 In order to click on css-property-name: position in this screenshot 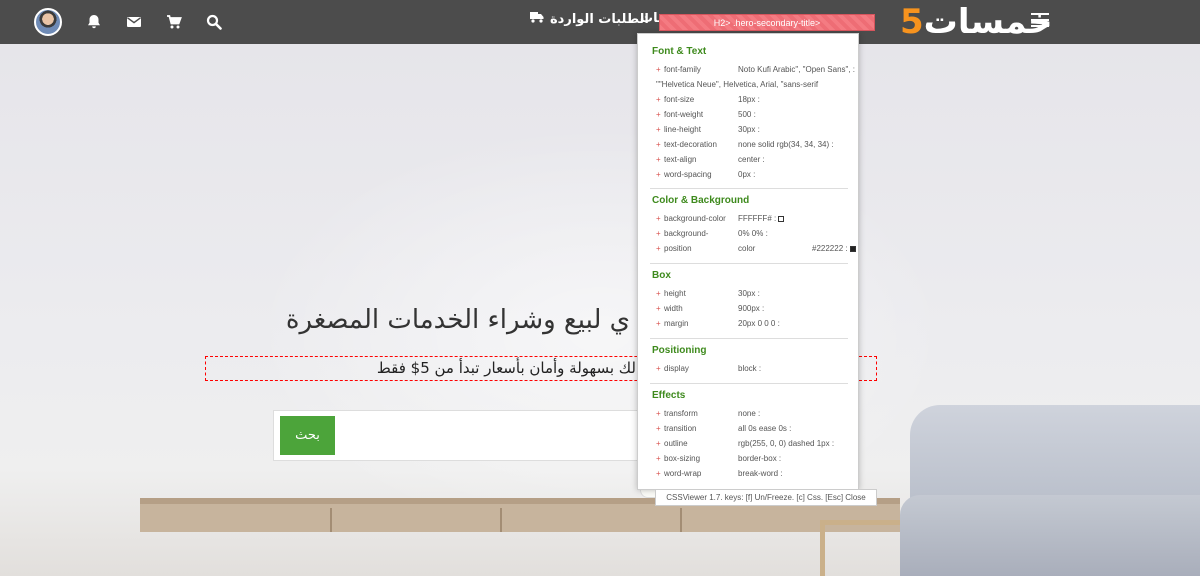, I will do `click(678, 248)`.